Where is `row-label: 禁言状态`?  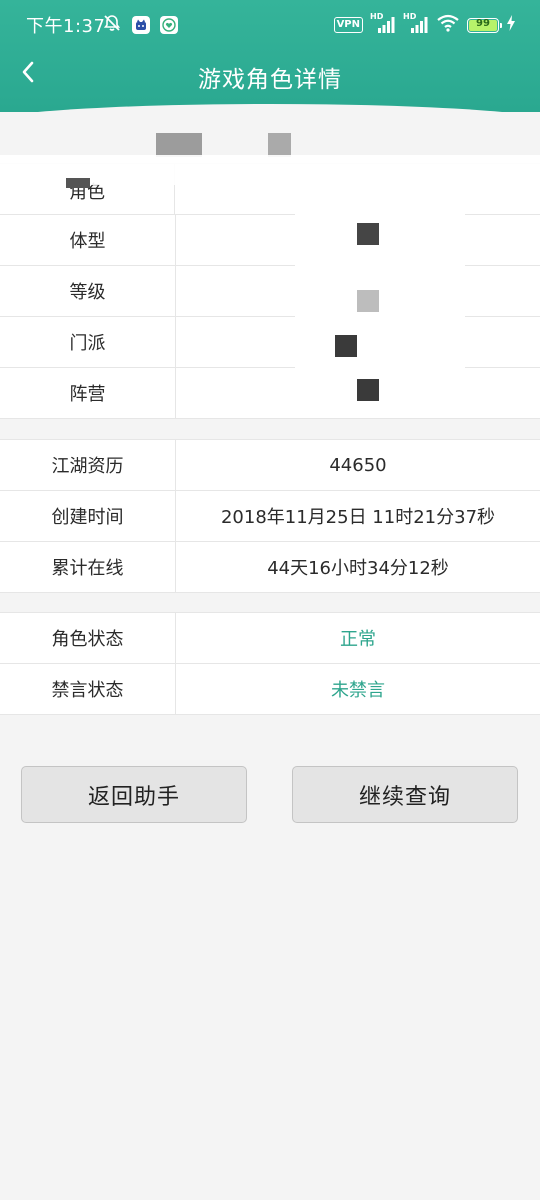 row-label: 禁言状态 is located at coordinates (88, 689).